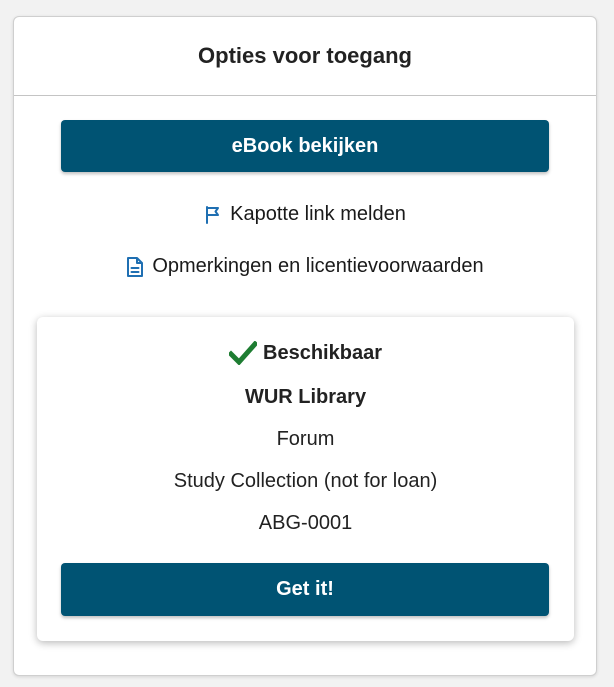 The height and width of the screenshot is (687, 614). I want to click on report-broken-link: Kapotte link melden, so click(305, 214).